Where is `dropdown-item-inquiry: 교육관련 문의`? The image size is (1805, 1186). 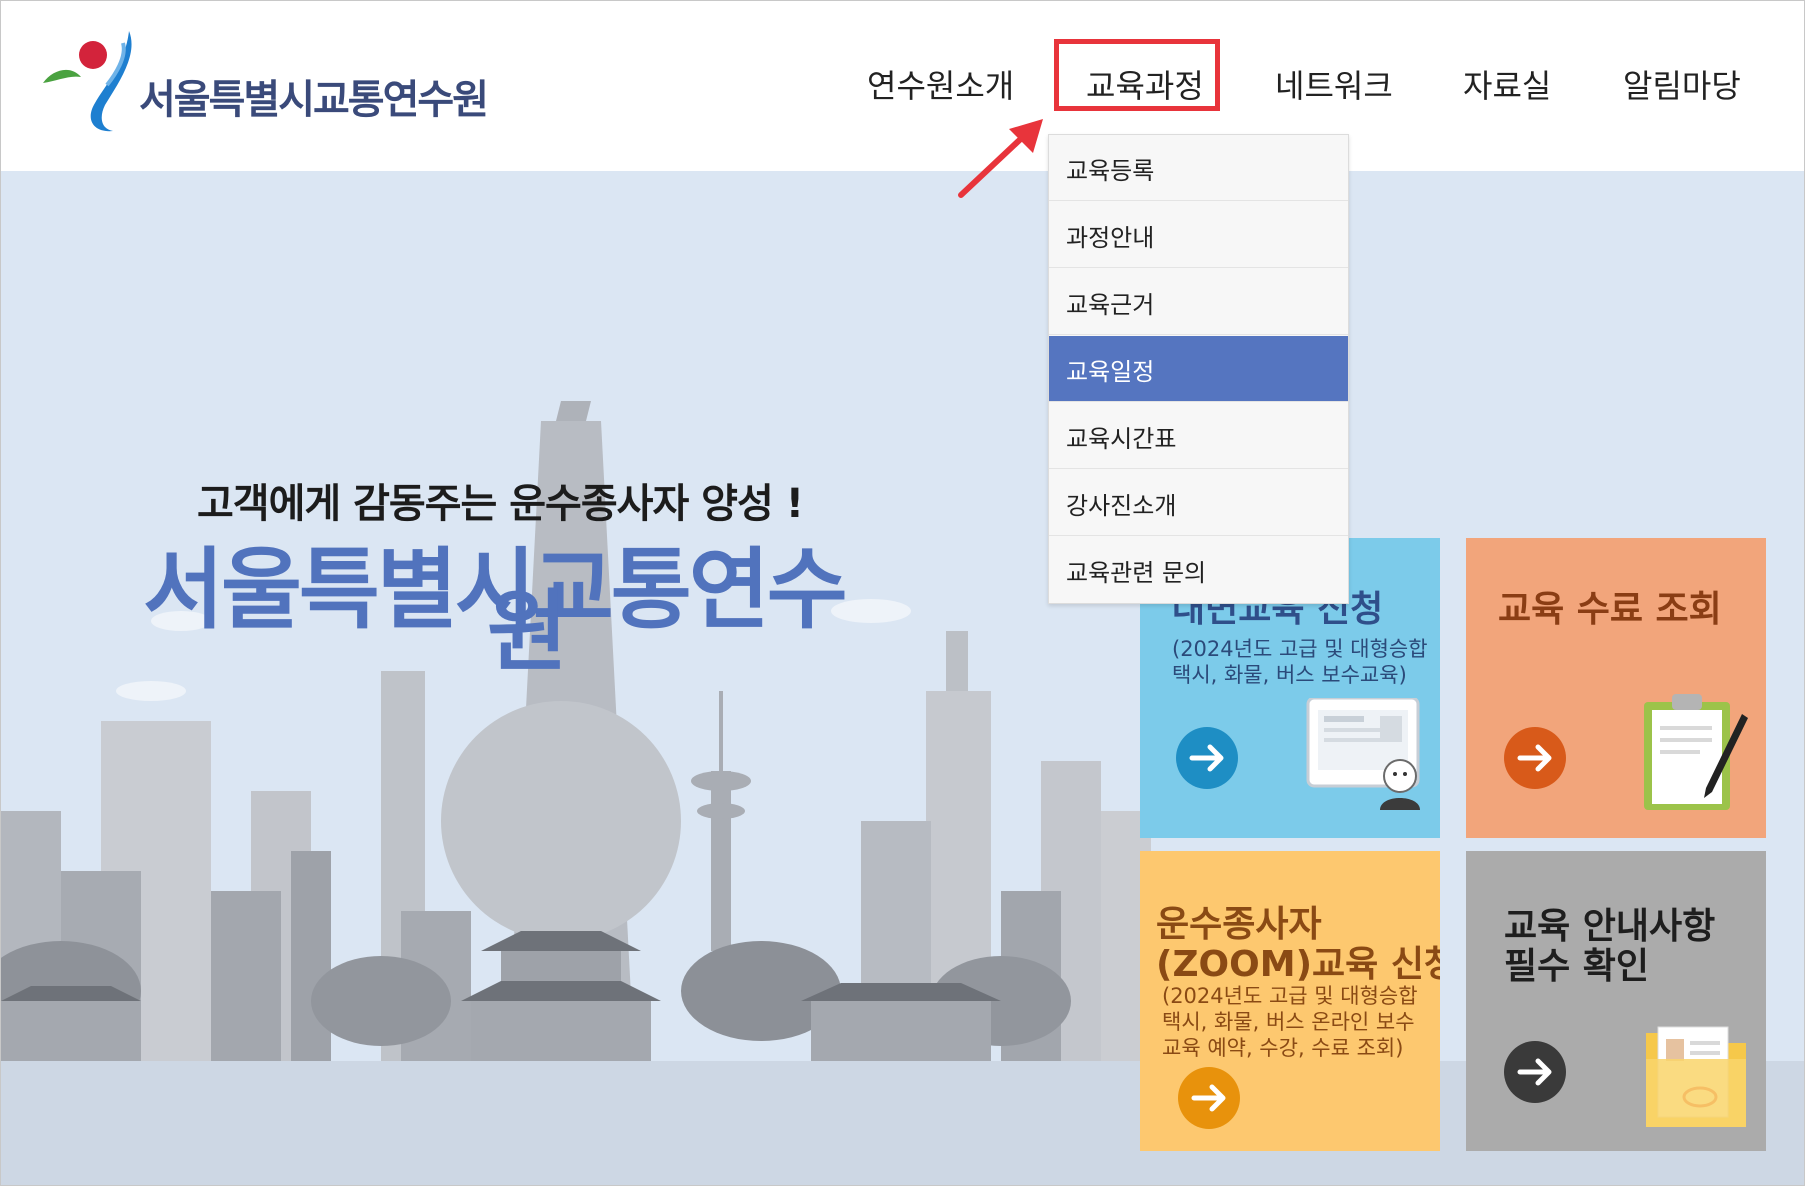 dropdown-item-inquiry: 교육관련 문의 is located at coordinates (1198, 570).